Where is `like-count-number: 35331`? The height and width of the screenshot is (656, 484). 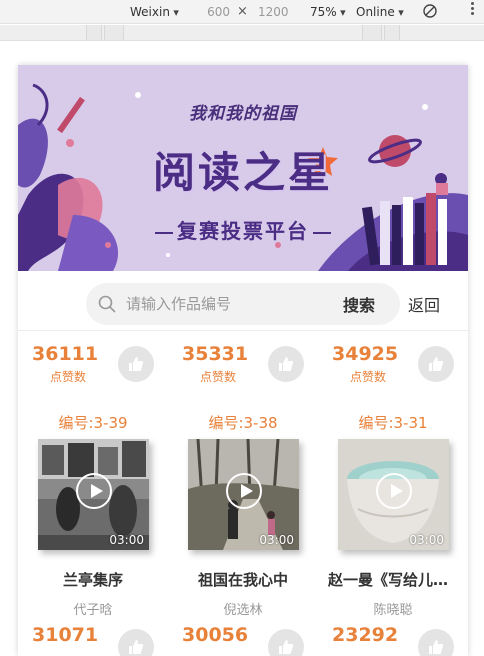
like-count-number: 35331 is located at coordinates (215, 354).